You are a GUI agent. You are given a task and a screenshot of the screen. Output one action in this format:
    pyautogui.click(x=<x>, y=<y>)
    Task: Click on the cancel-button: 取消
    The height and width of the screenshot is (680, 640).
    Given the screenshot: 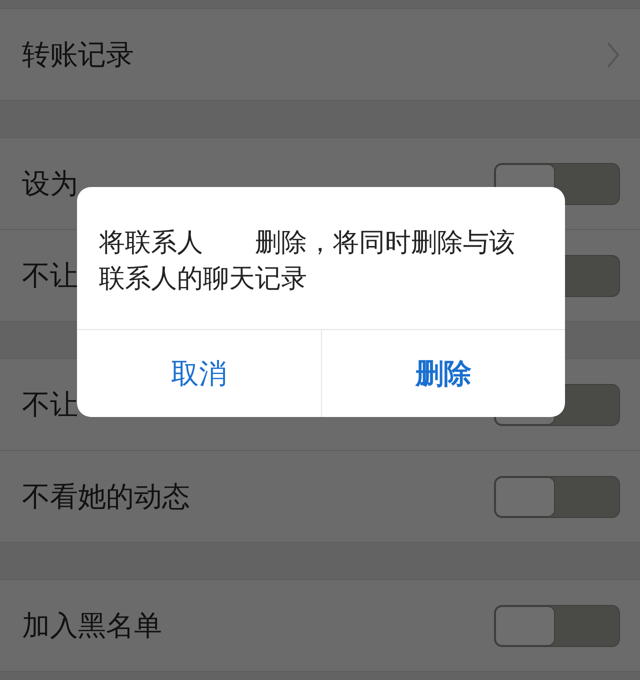 What is the action you would take?
    pyautogui.click(x=198, y=373)
    